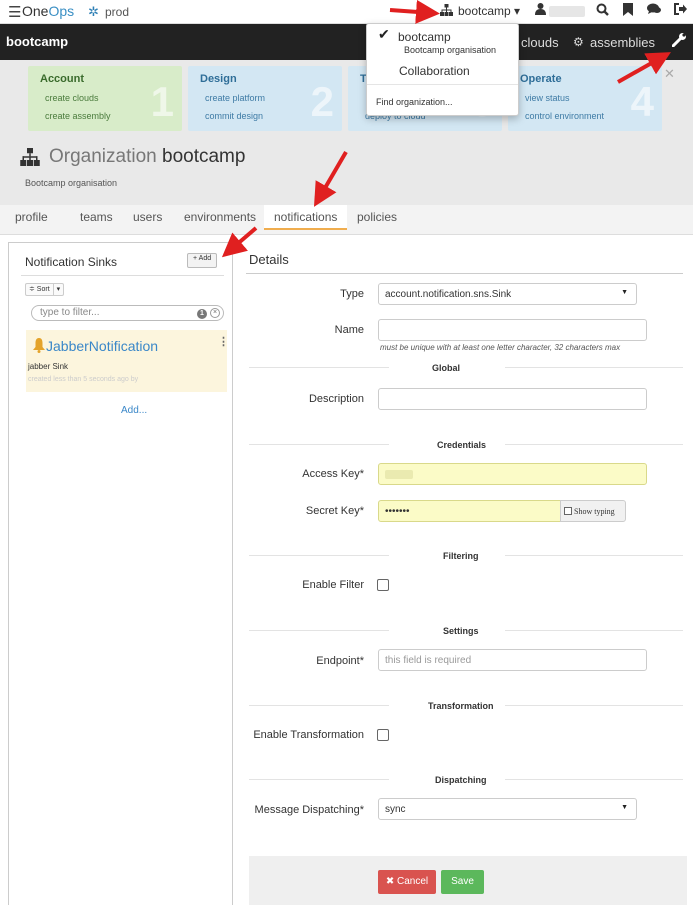 The height and width of the screenshot is (905, 693). What do you see at coordinates (105, 98) in the screenshot?
I see `step-account: Account create clouds create assembly 1` at bounding box center [105, 98].